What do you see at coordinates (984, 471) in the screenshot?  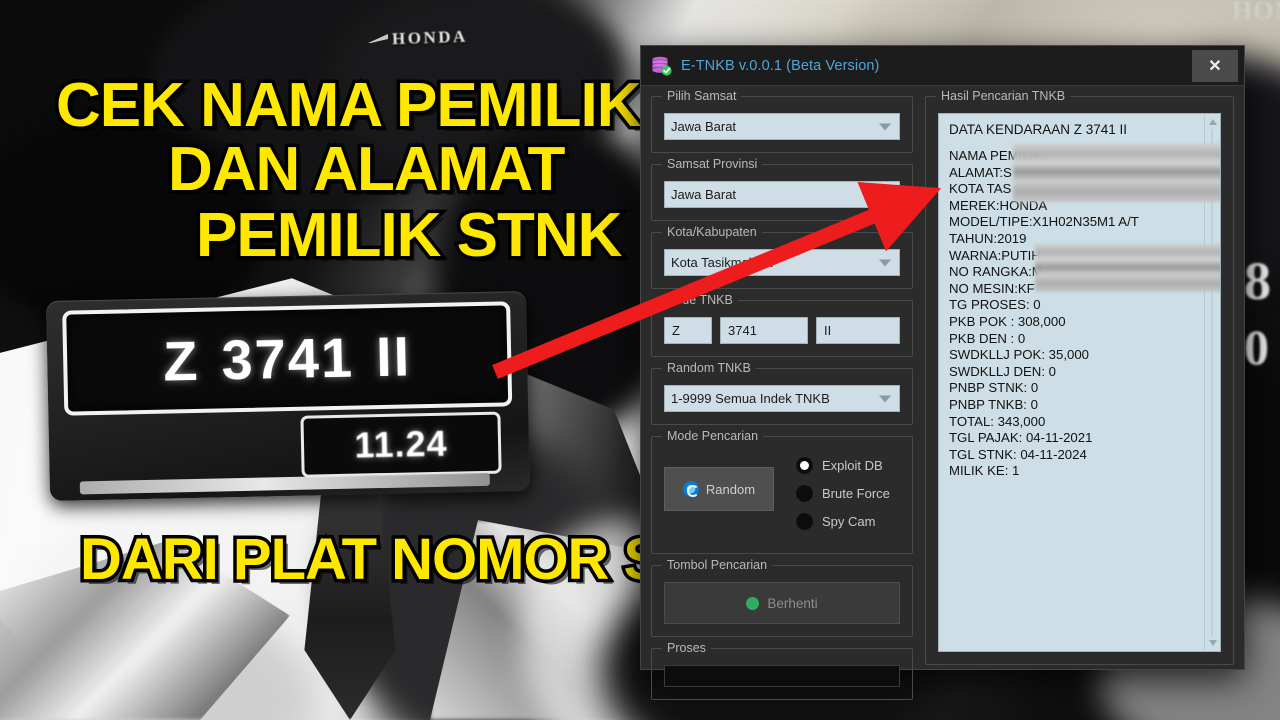 I see `result-line: MILIK KE: 1` at bounding box center [984, 471].